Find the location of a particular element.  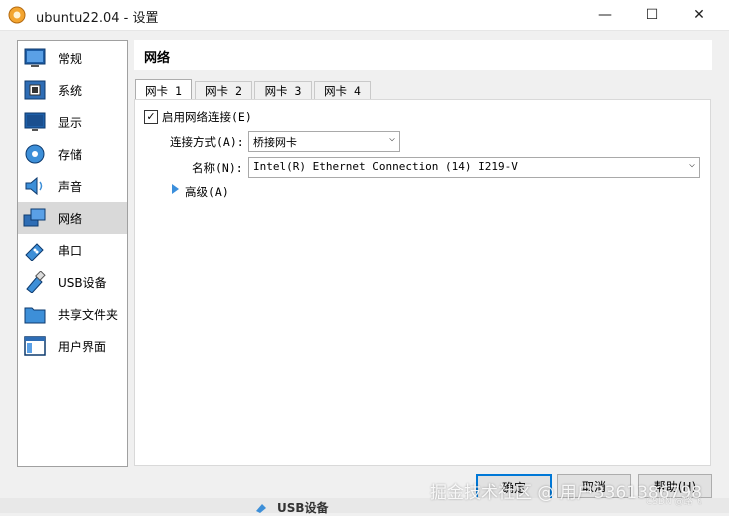

minimize-icon: — is located at coordinates (605, 15).